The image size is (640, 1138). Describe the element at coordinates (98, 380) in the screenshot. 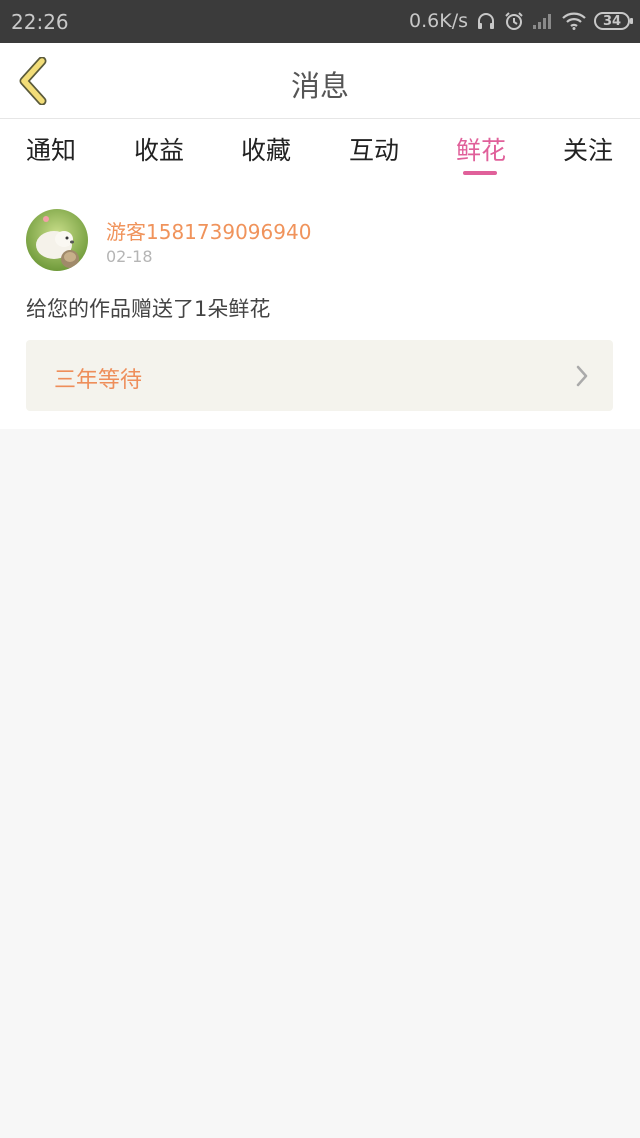

I see `work-title: 三年等待` at that location.